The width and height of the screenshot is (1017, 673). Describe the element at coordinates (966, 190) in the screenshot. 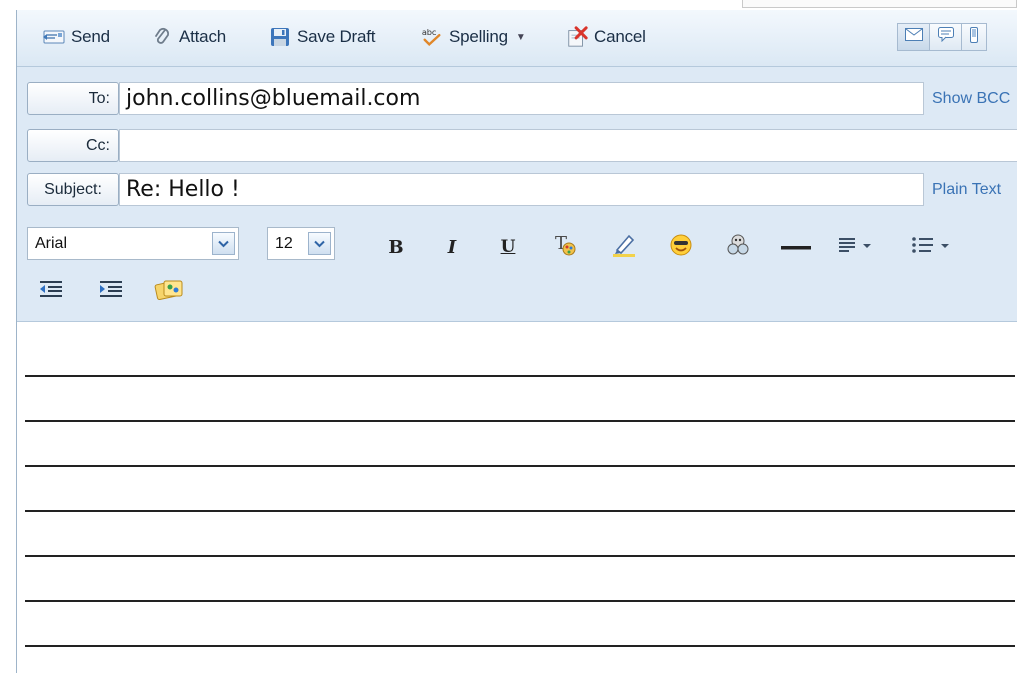

I see `plain-text-link: Plain Text` at that location.